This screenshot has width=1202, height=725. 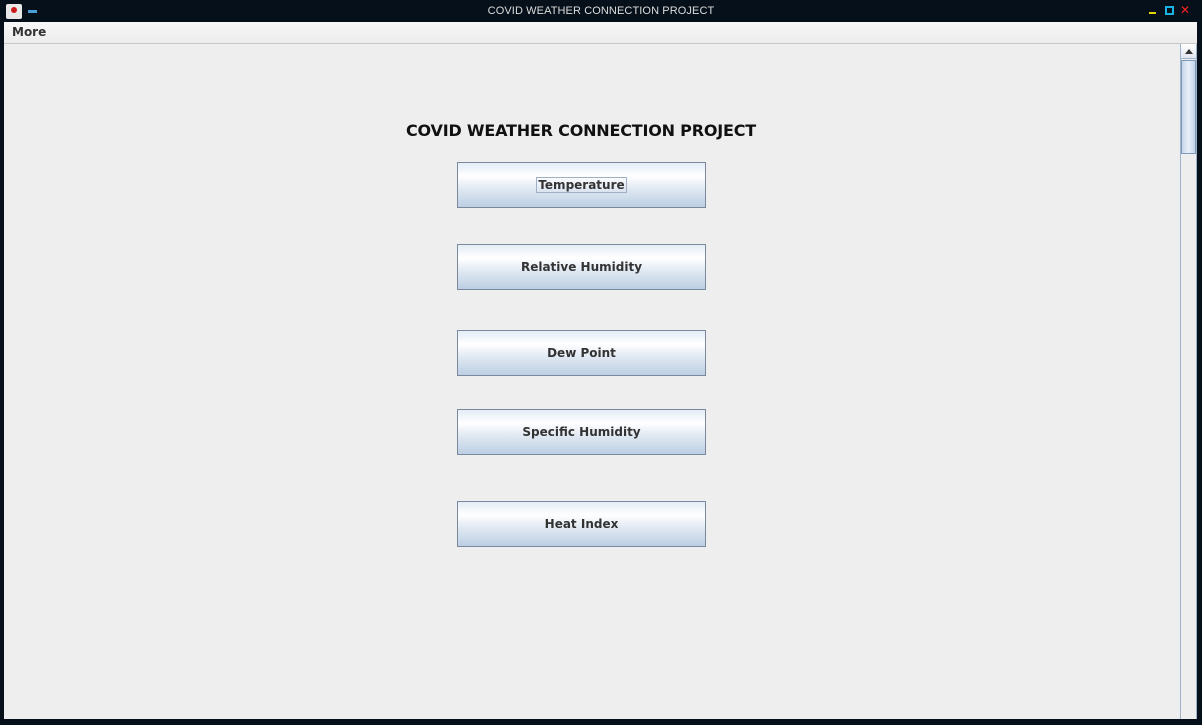 I want to click on specific-humidity-button: Specific Humidity, so click(x=581, y=432).